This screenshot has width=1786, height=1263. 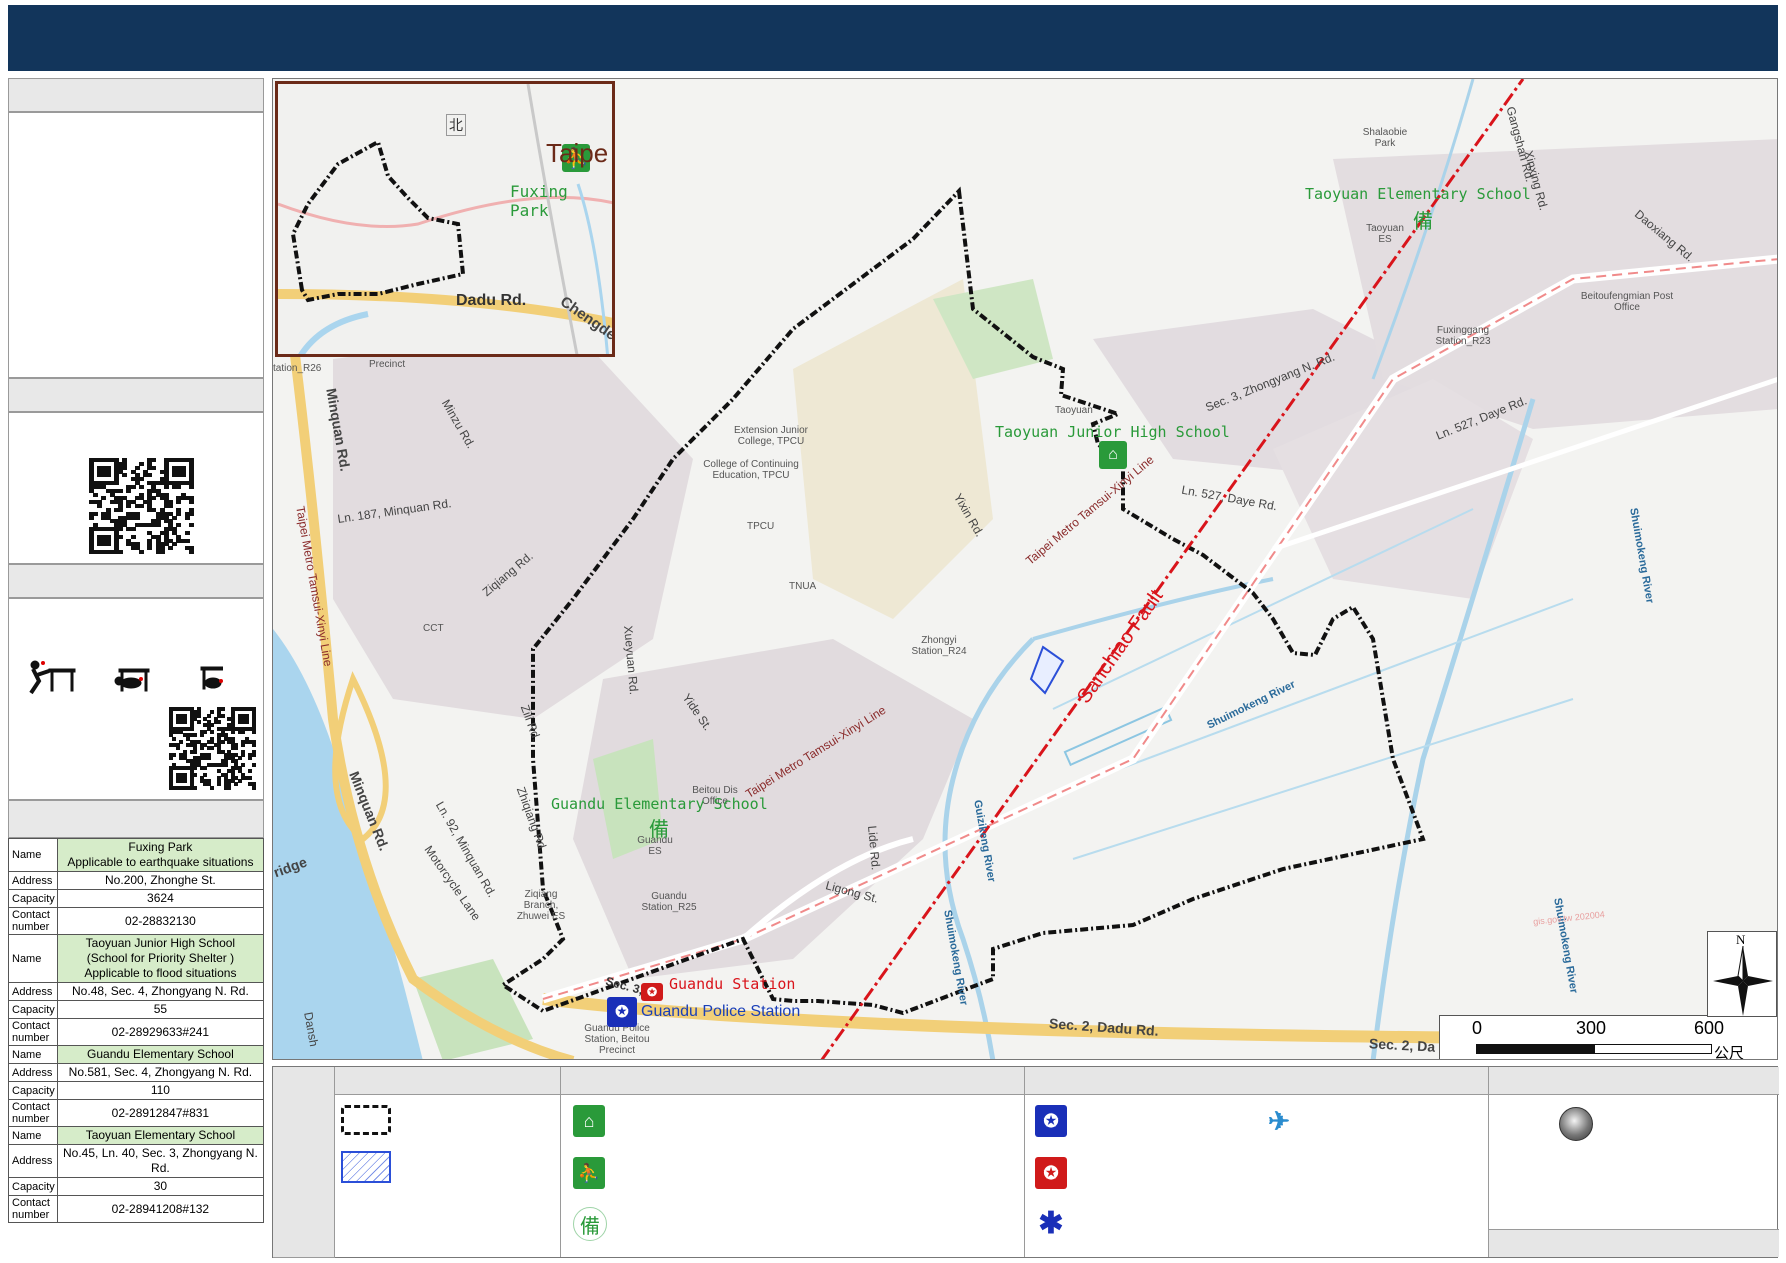 What do you see at coordinates (589, 1173) in the screenshot?
I see `park-shelter-legend-icon: ⛹` at bounding box center [589, 1173].